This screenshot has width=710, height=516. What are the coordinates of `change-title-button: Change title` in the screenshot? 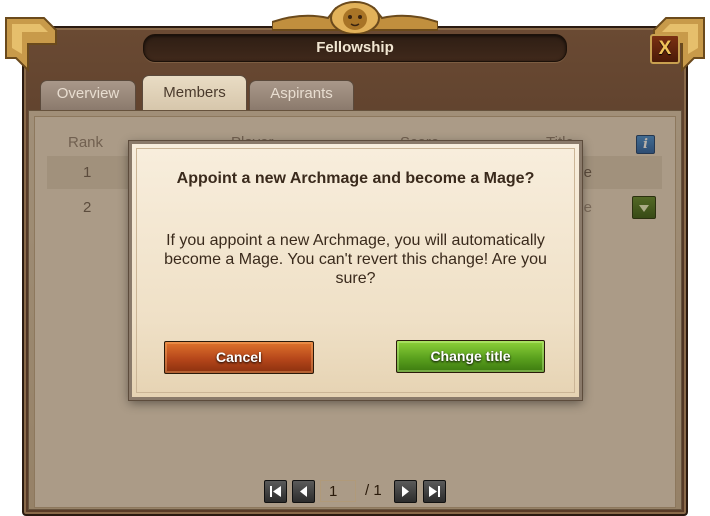 It's located at (470, 356).